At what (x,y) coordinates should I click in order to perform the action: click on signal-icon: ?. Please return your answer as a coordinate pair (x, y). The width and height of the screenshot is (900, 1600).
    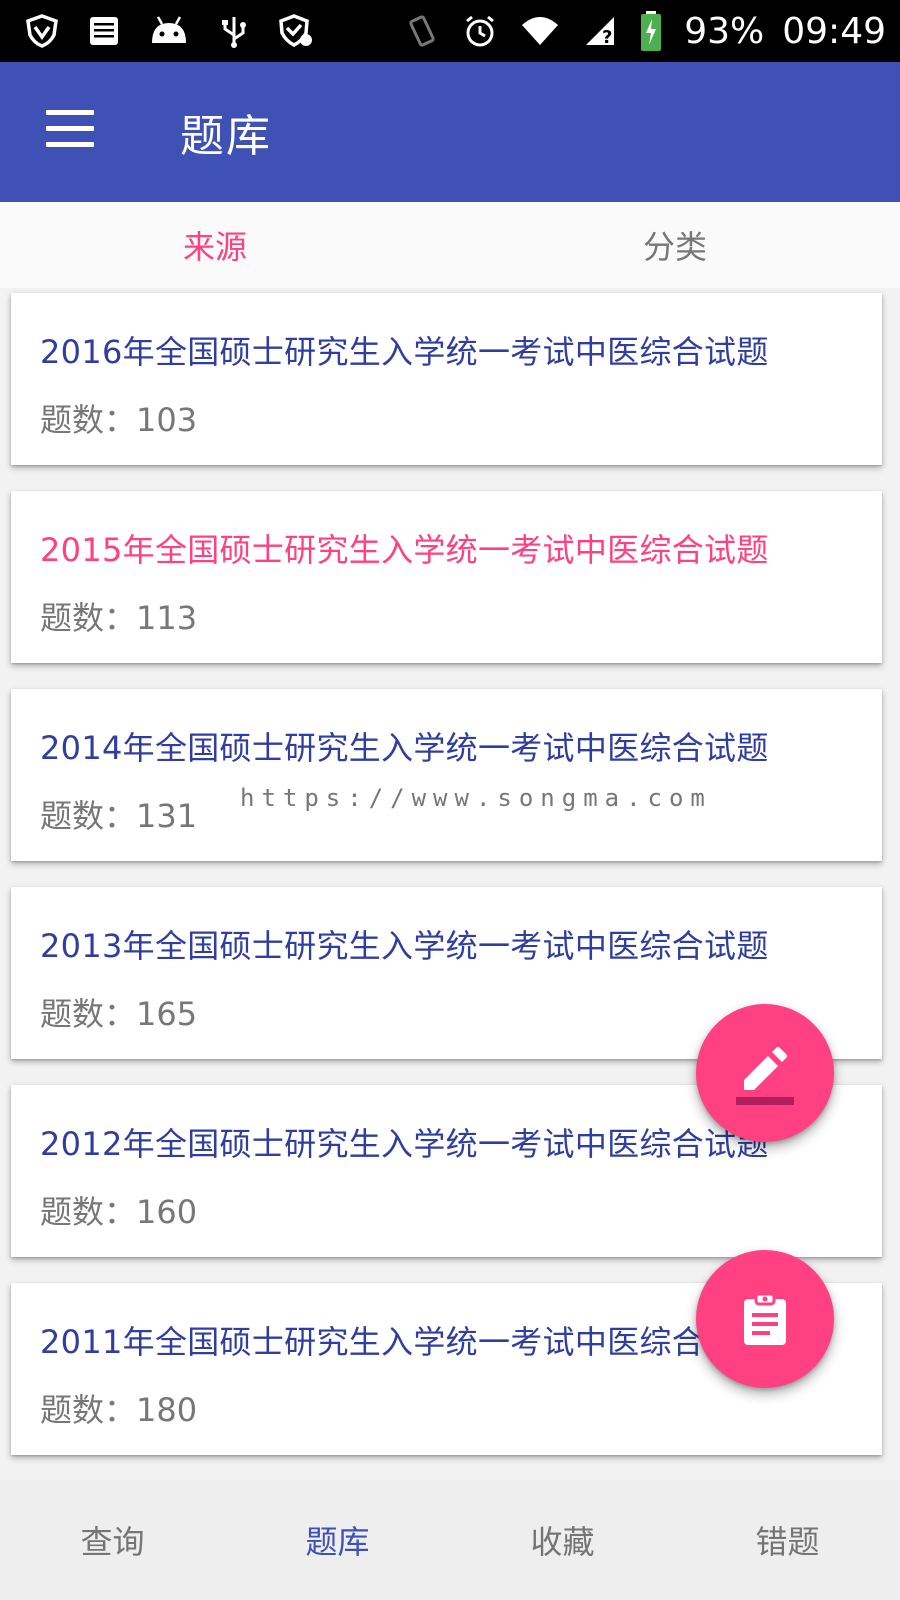
    Looking at the image, I should click on (600, 32).